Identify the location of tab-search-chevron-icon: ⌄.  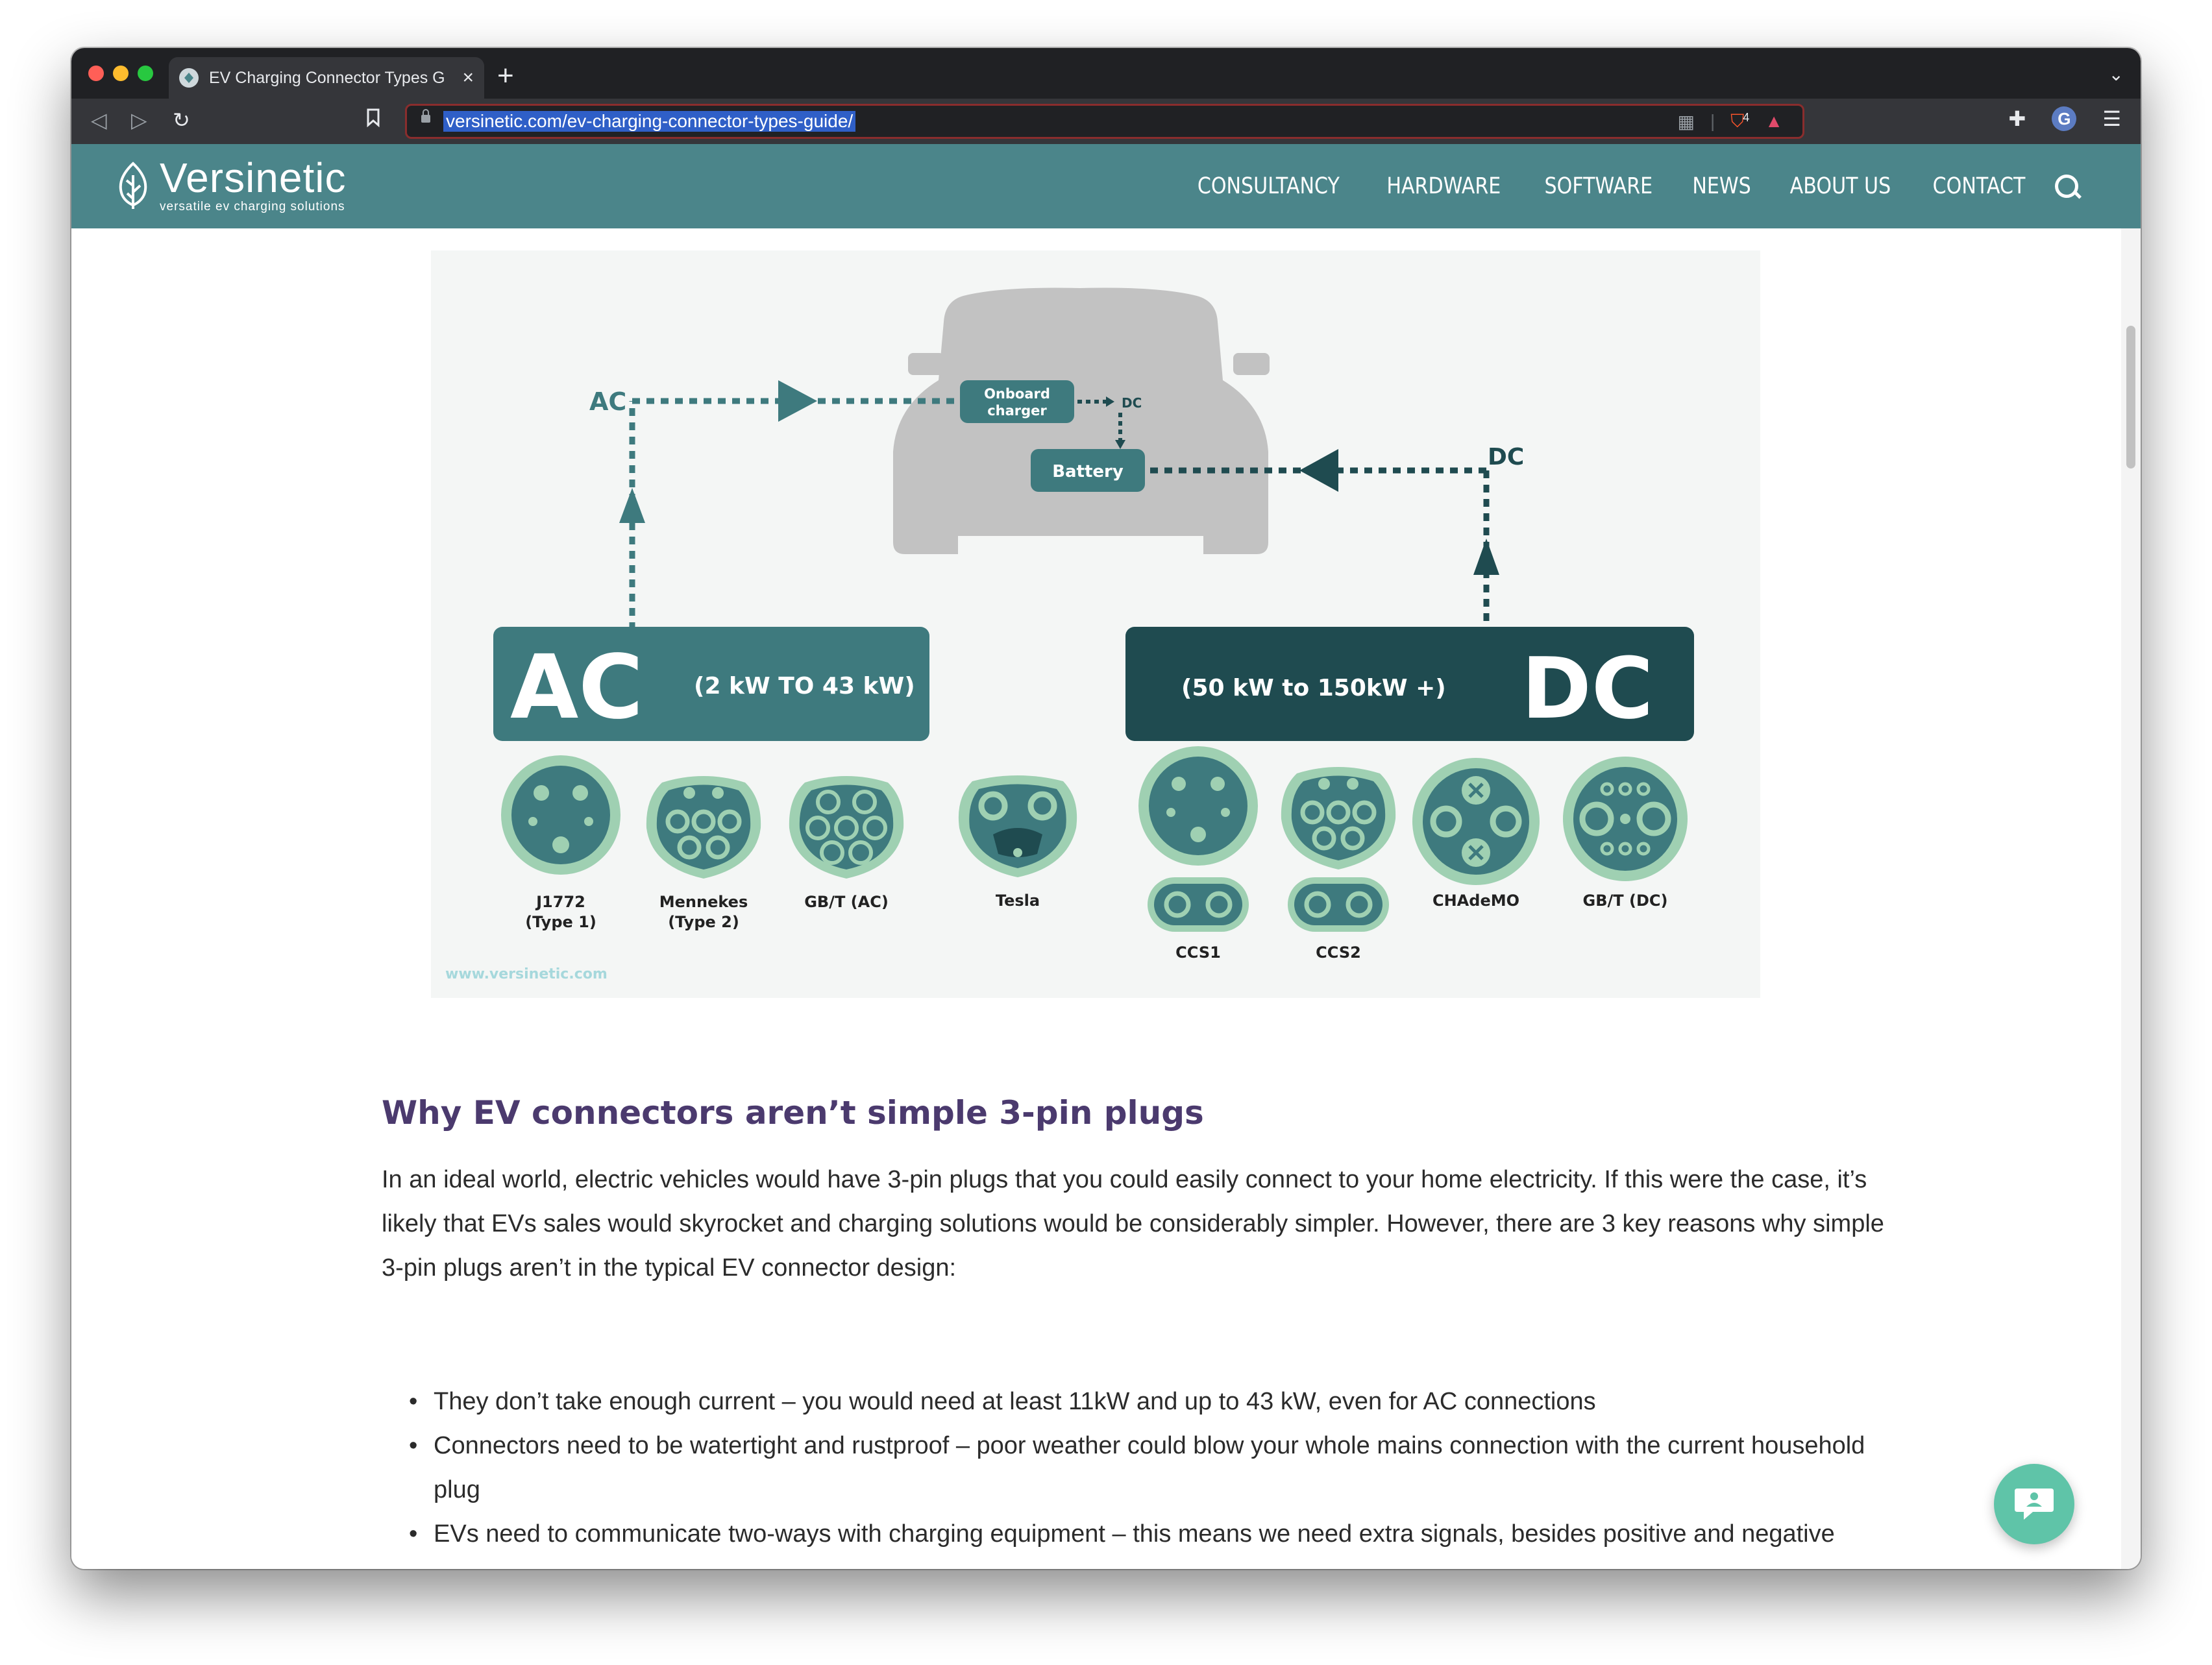
(2116, 74).